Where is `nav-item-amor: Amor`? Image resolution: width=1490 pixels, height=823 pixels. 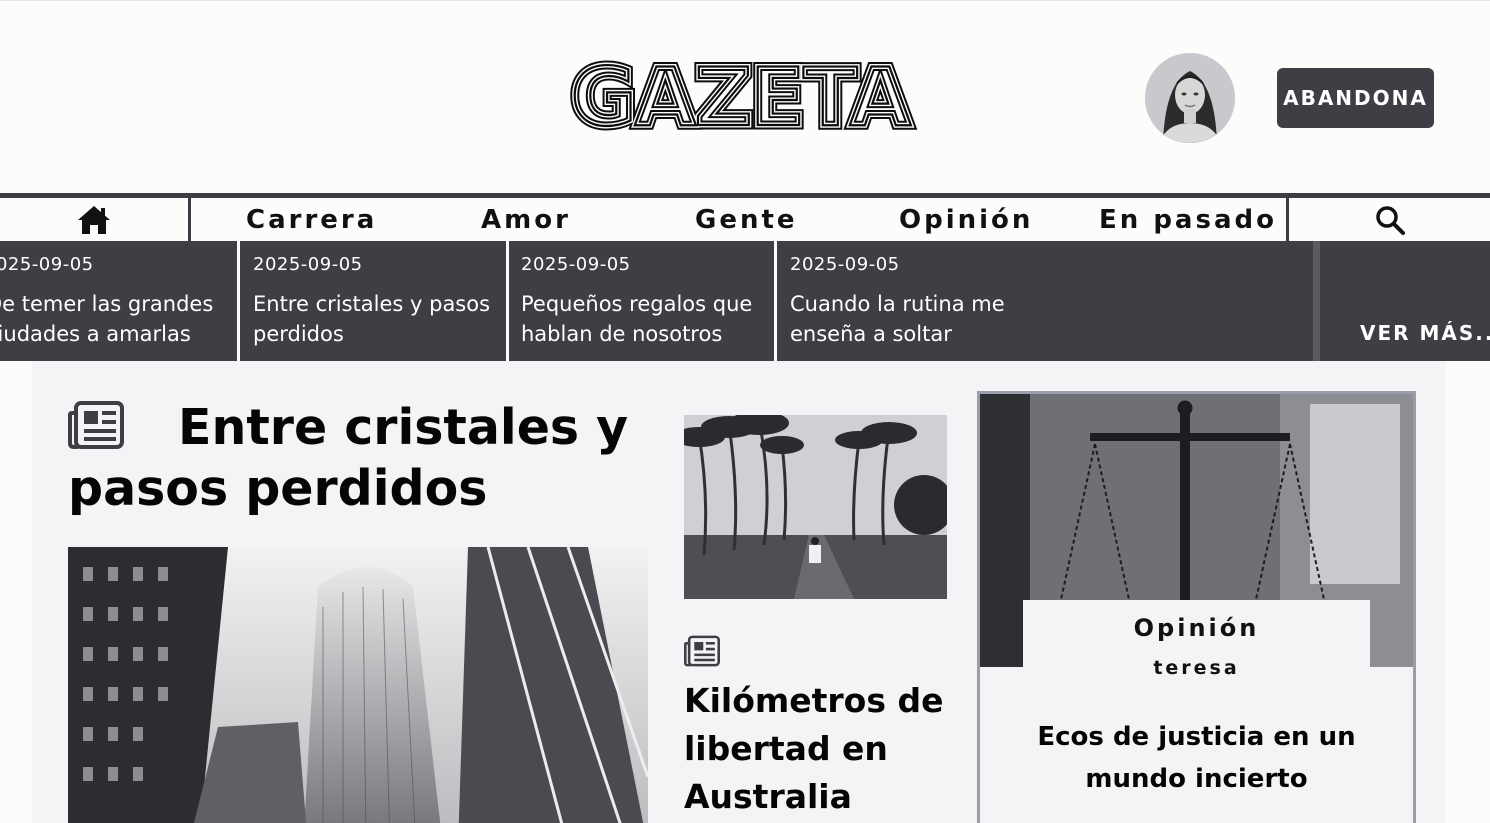 nav-item-amor: Amor is located at coordinates (526, 219).